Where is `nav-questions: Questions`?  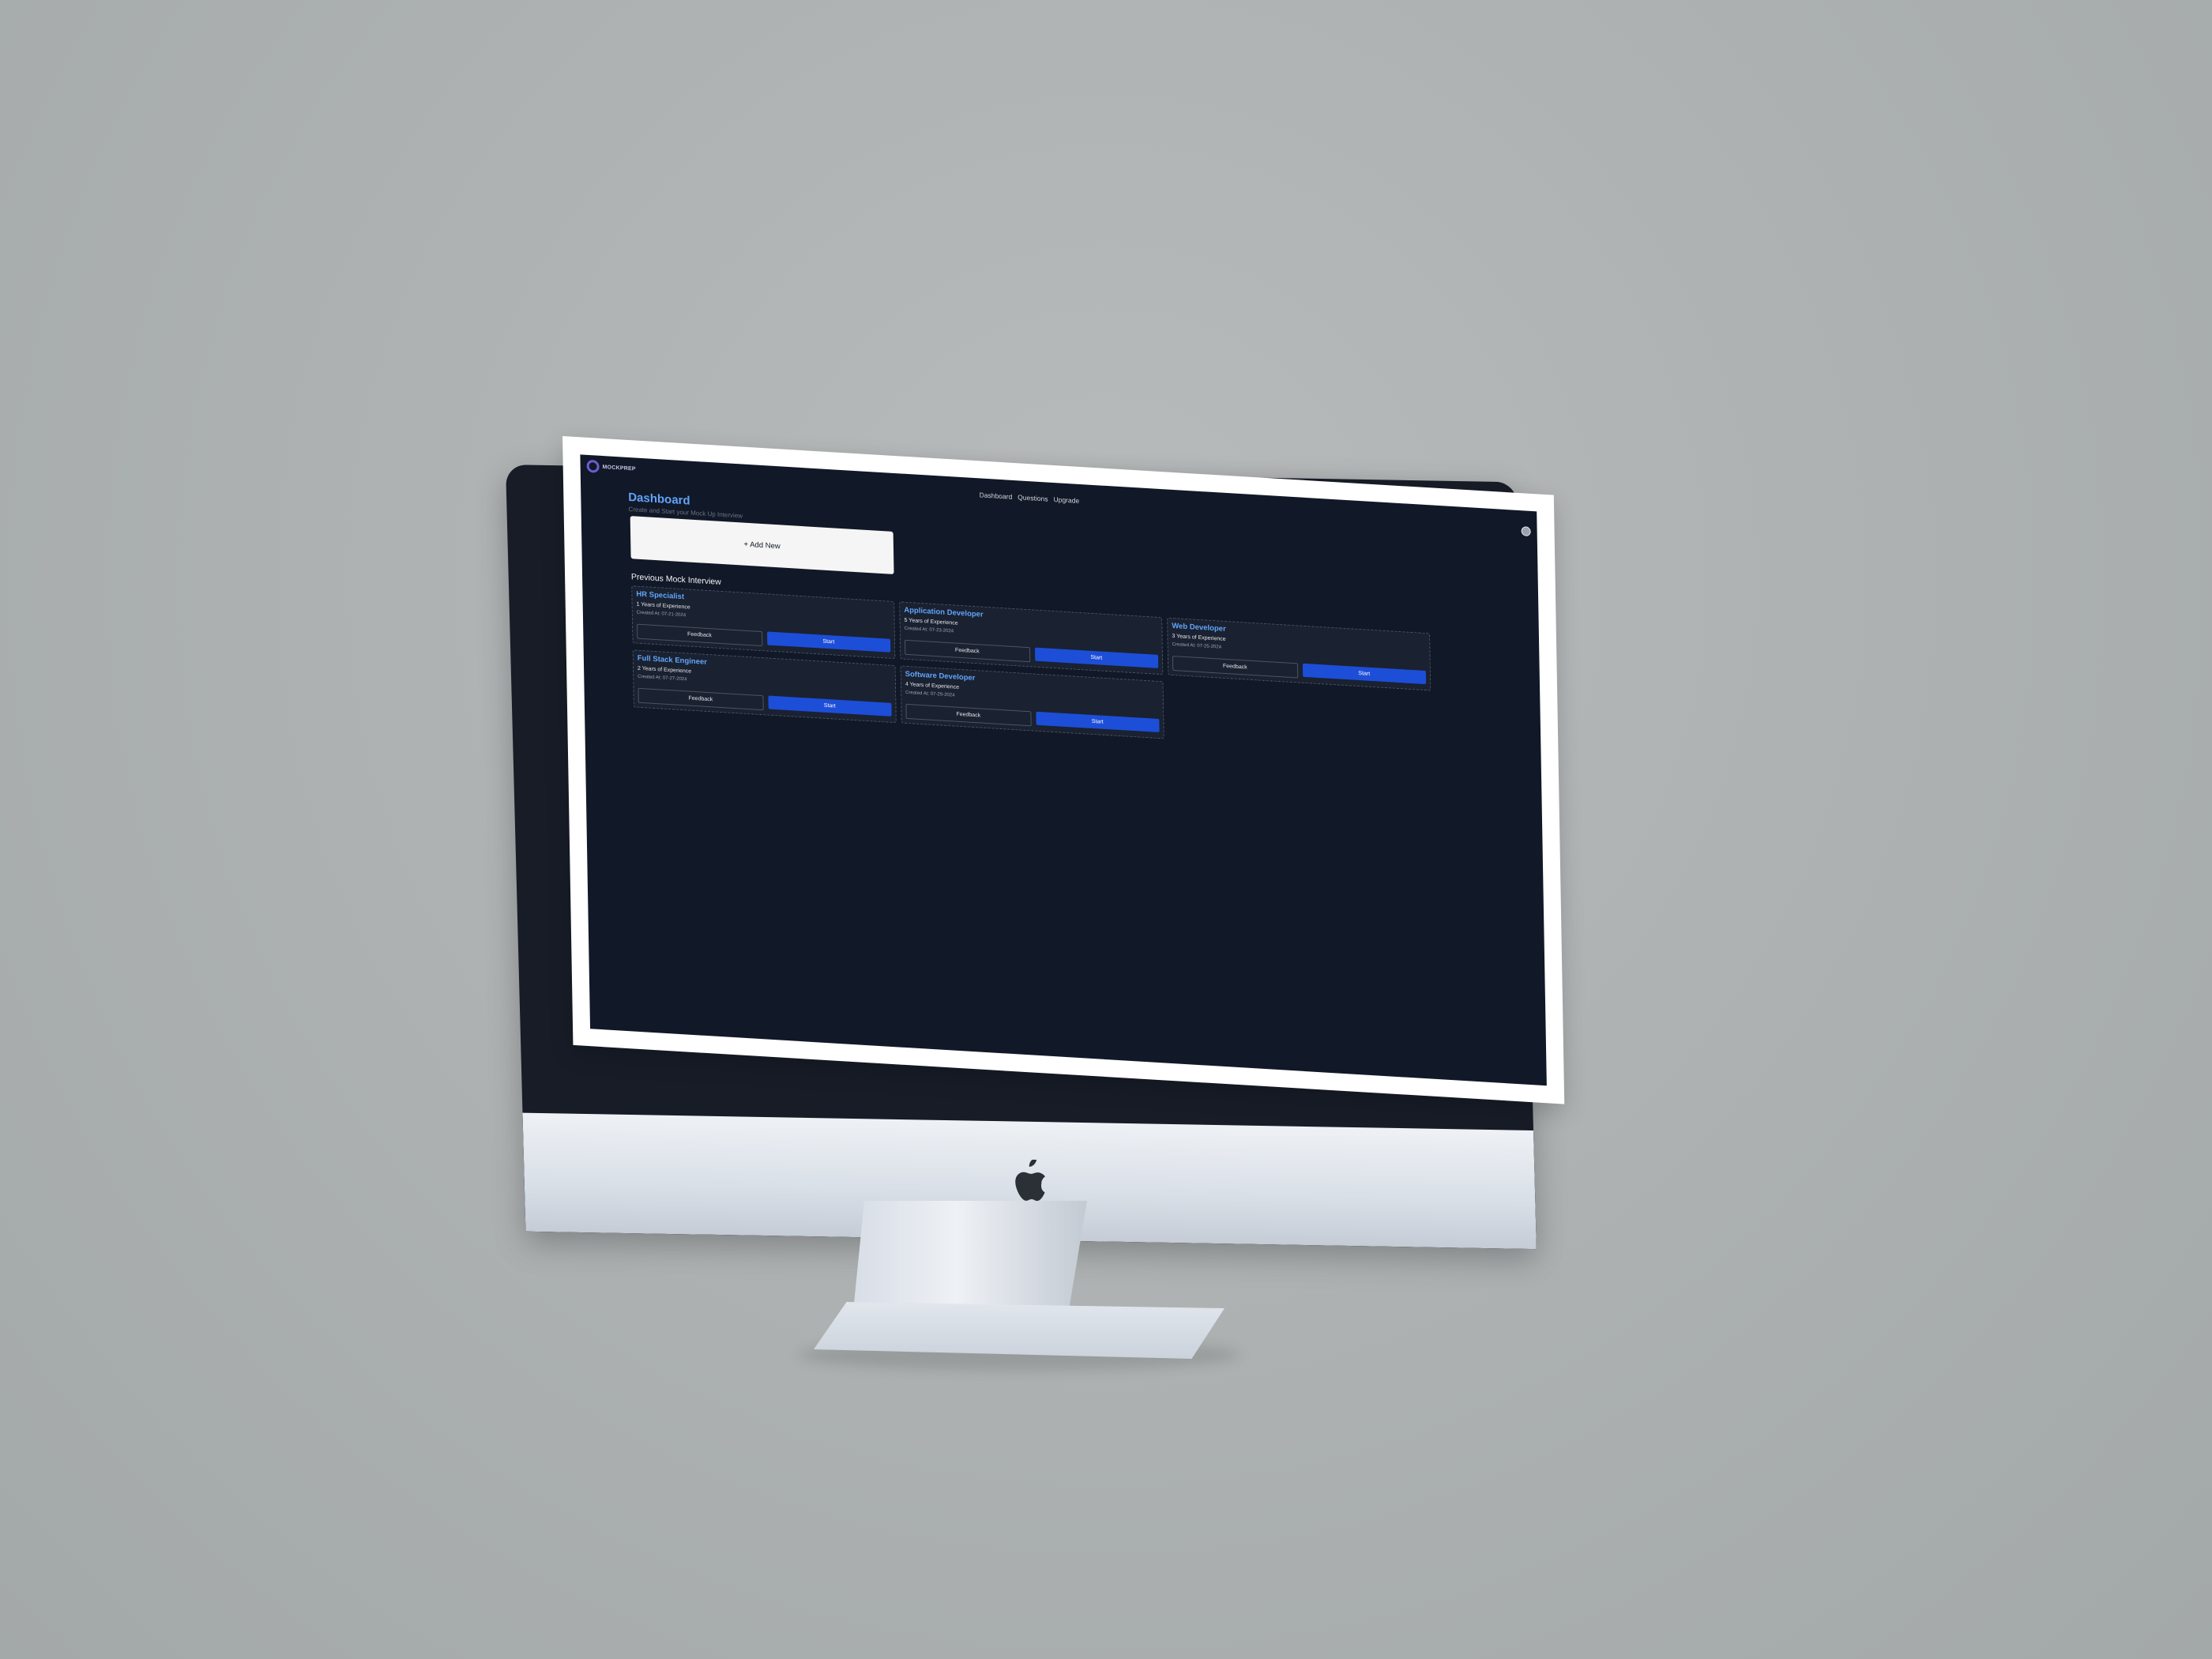
nav-questions: Questions is located at coordinates (1033, 497).